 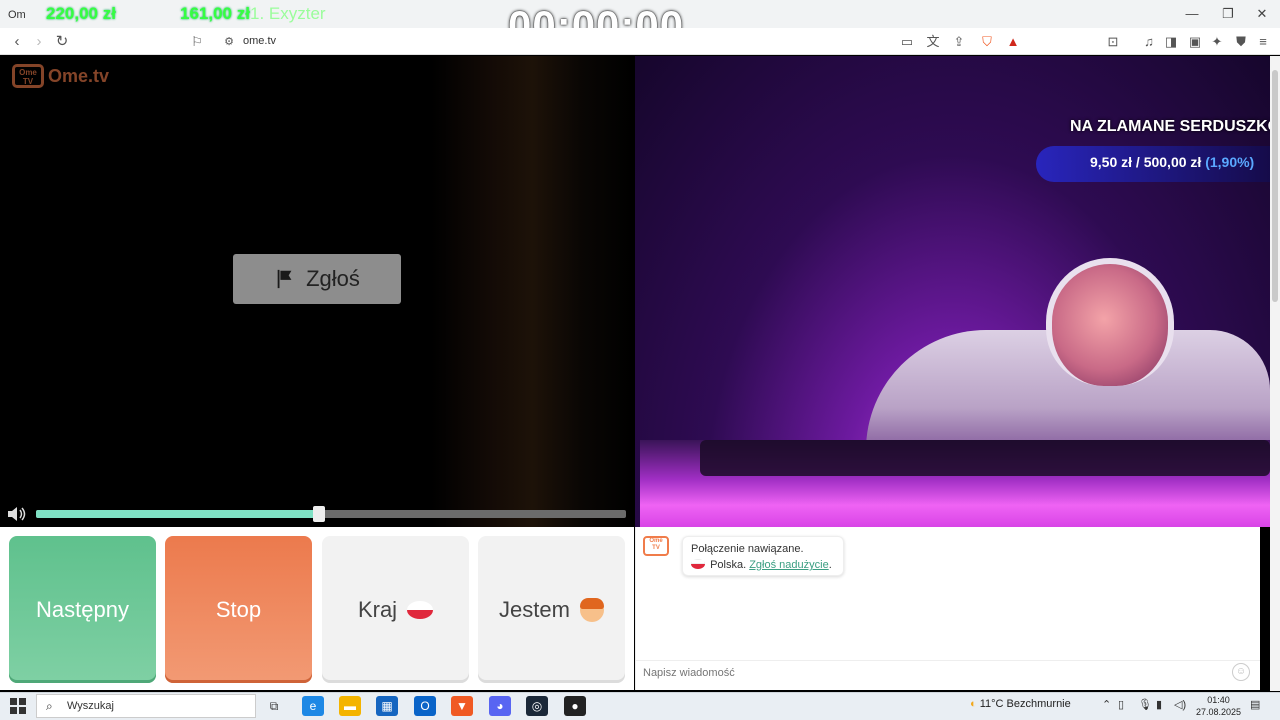 I want to click on logo-tv-icon: Ome TV, so click(x=28, y=76).